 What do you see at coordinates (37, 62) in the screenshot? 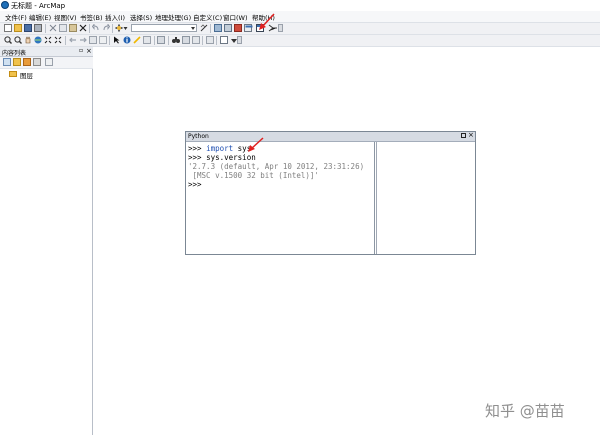
I see `list-by-selection-icon` at bounding box center [37, 62].